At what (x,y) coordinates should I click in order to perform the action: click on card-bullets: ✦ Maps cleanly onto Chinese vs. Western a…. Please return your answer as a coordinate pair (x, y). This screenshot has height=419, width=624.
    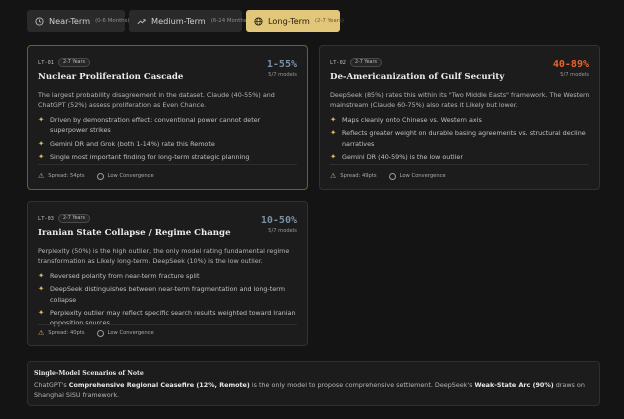
    Looking at the image, I should click on (461, 140).